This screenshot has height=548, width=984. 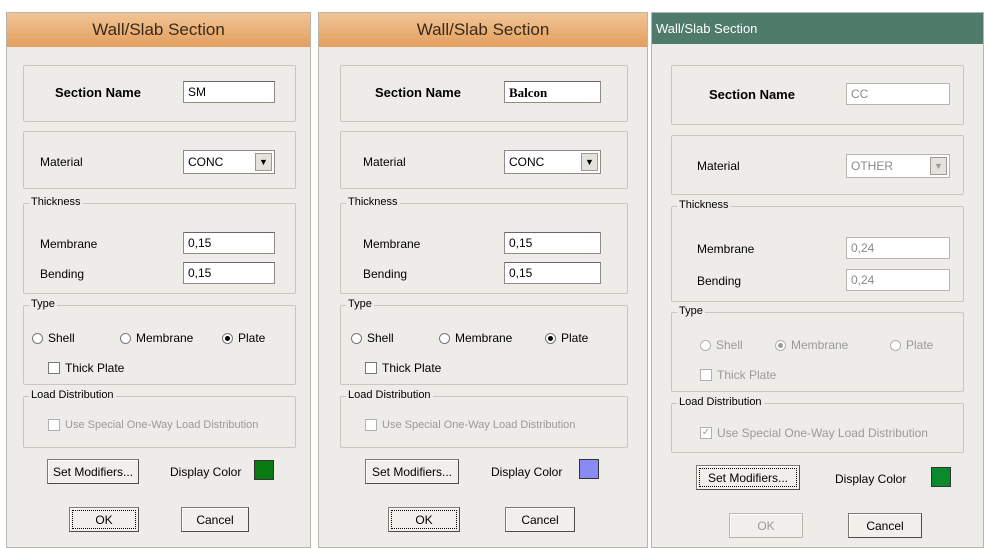 I want to click on radio-indicator-selected, so click(x=780, y=345).